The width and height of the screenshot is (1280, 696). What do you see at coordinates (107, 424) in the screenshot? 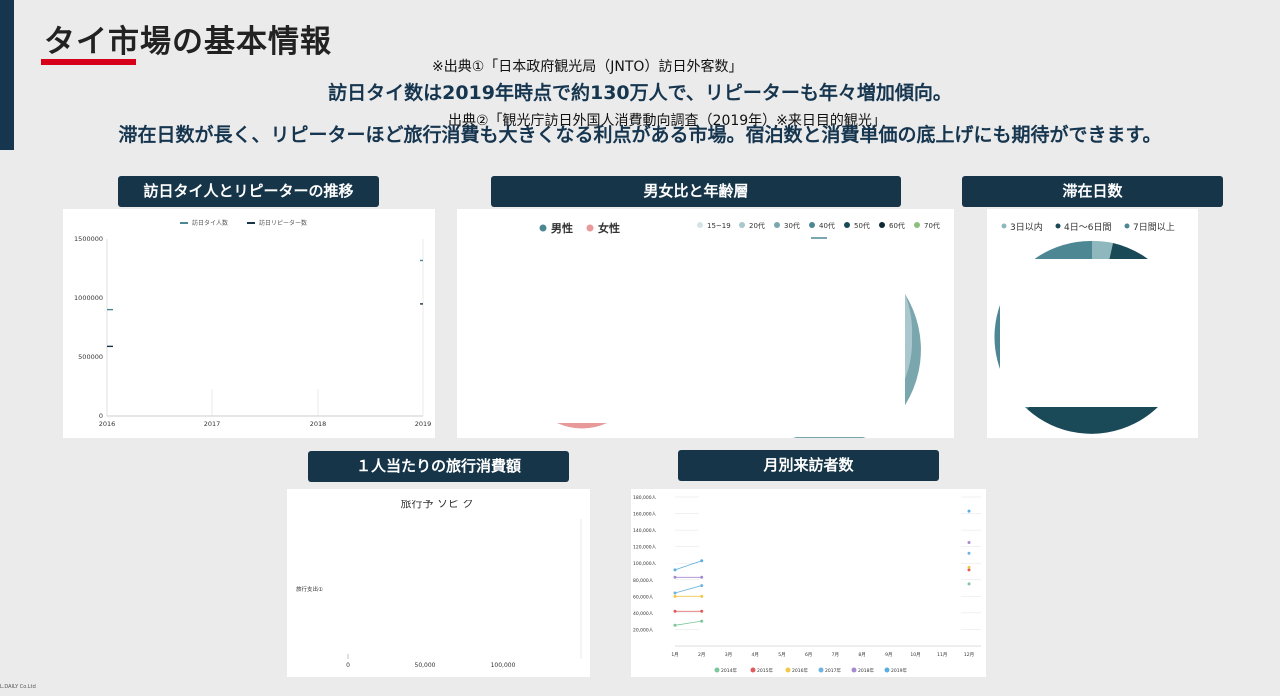
I see `x-tick-label: 2016` at bounding box center [107, 424].